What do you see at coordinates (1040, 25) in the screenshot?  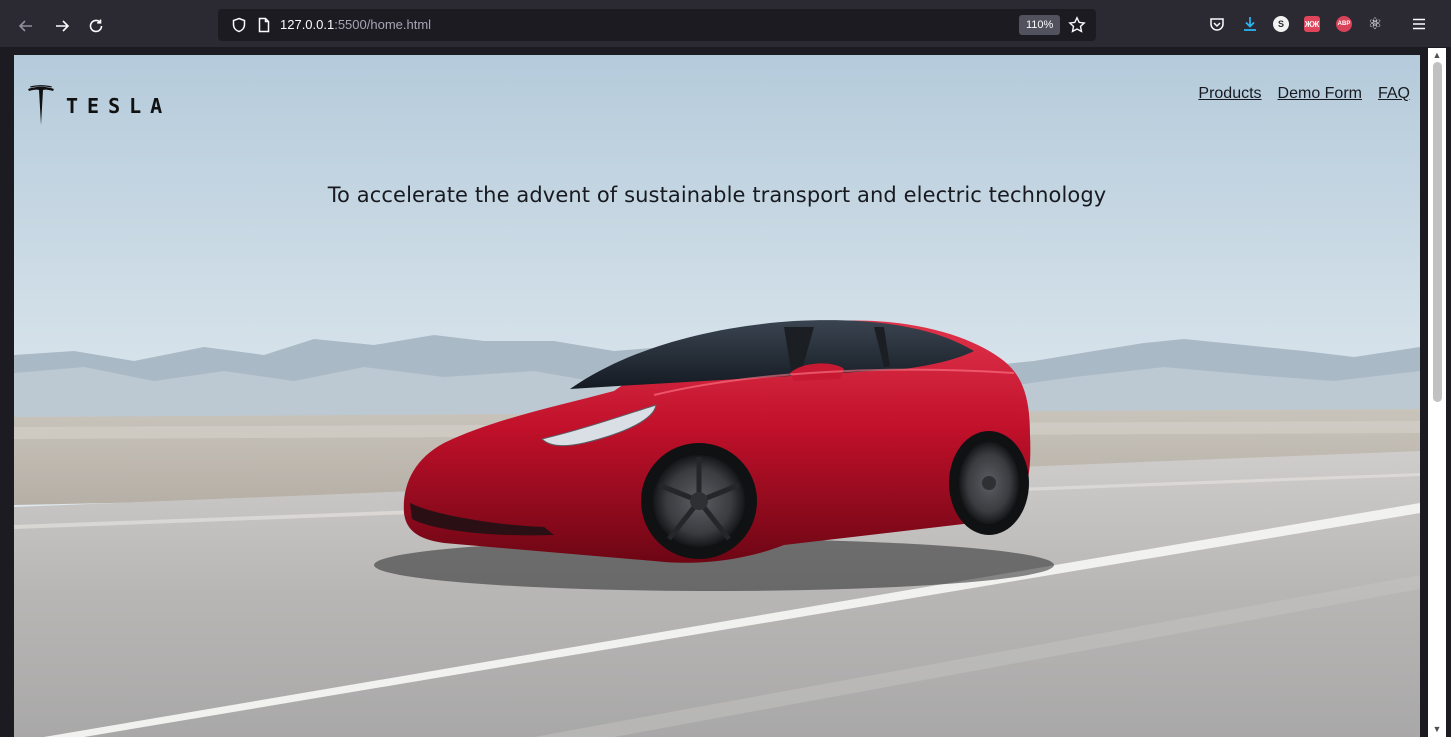 I see `zoom-level-badge: 110%` at bounding box center [1040, 25].